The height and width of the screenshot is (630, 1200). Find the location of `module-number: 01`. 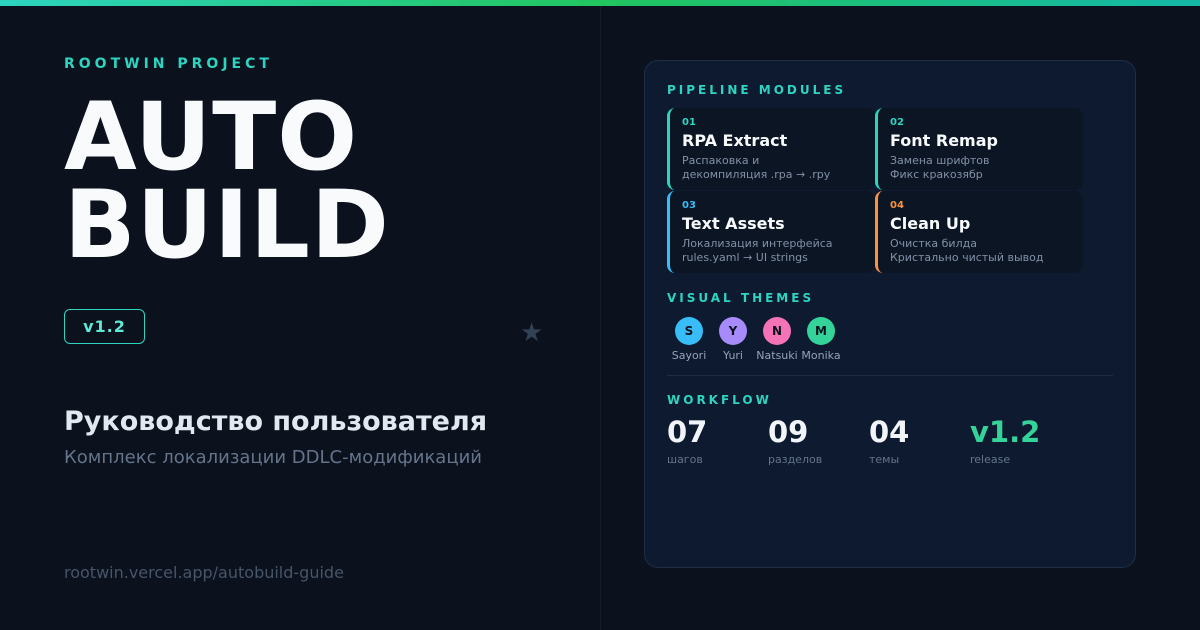

module-number: 01 is located at coordinates (689, 122).